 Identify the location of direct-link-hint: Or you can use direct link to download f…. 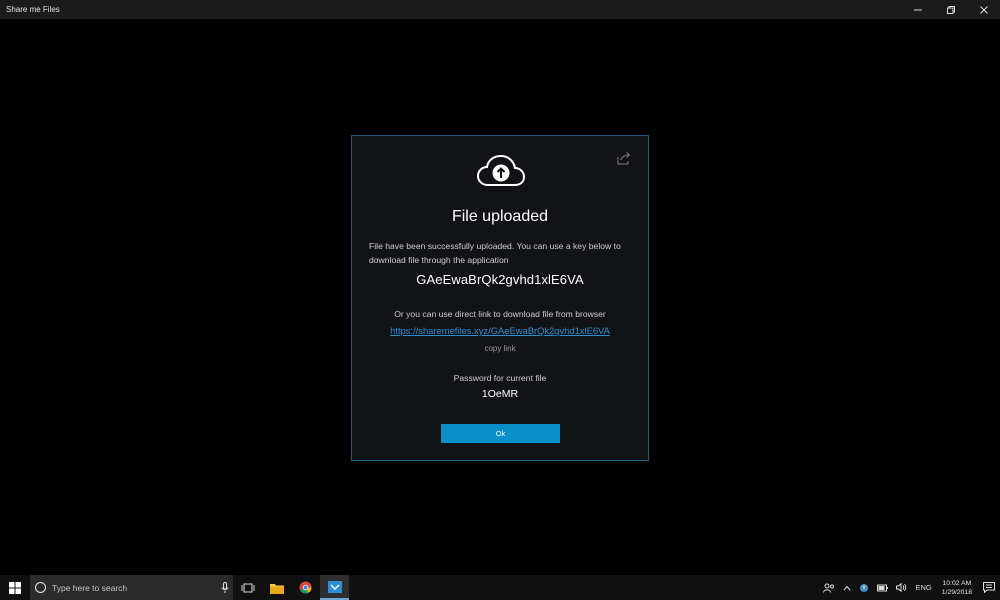
(500, 314).